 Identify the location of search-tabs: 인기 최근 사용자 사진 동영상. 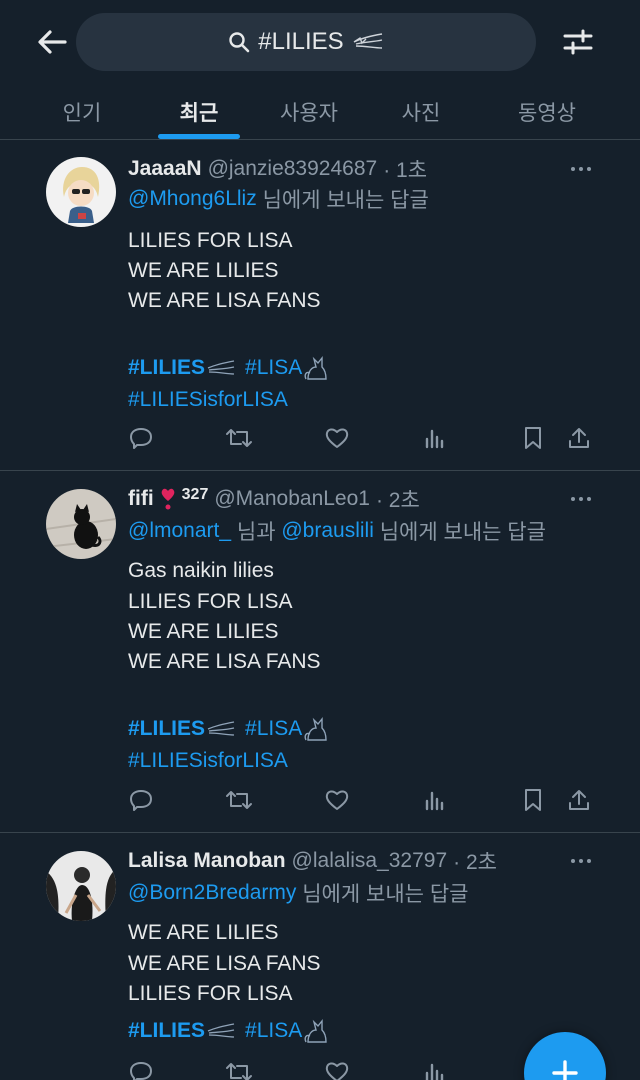
(320, 112).